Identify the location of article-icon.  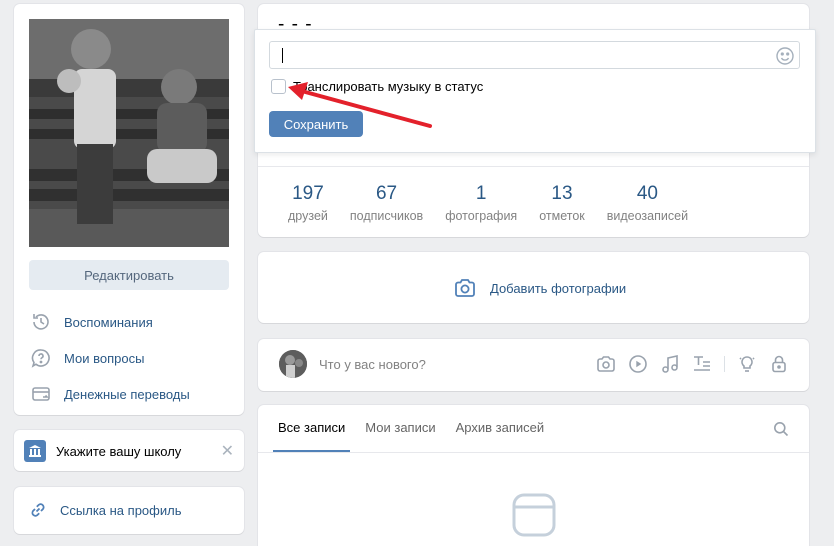
(702, 364).